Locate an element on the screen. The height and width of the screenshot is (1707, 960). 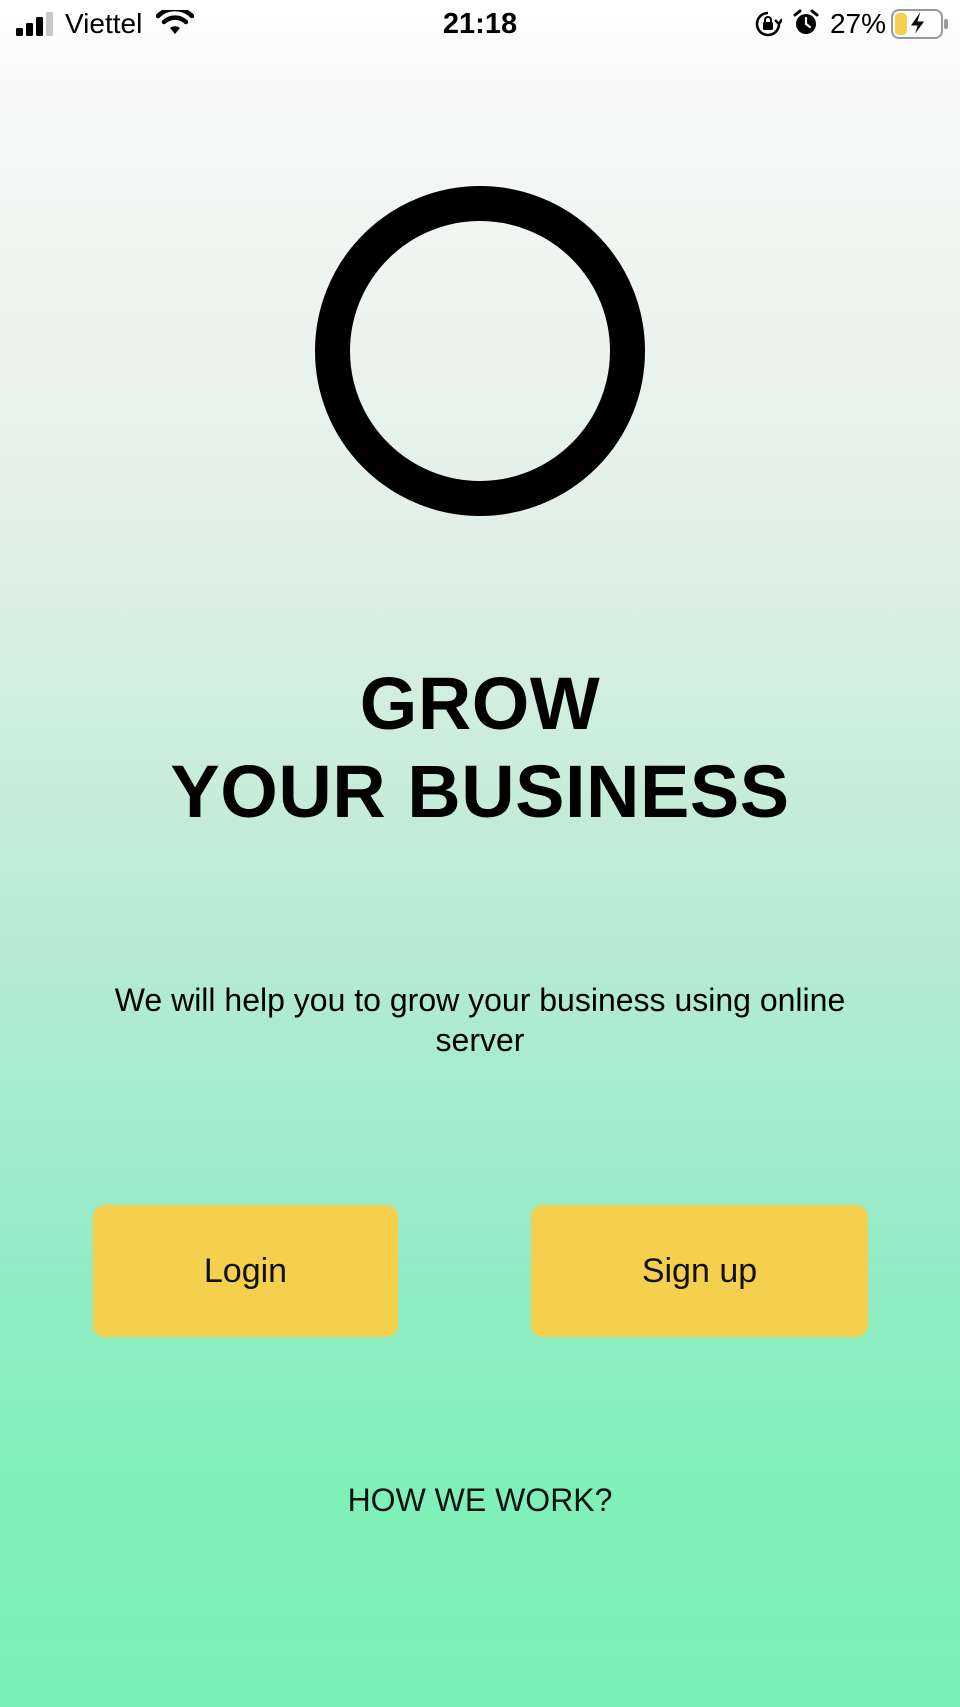
signup-button: Sign up is located at coordinates (699, 1271).